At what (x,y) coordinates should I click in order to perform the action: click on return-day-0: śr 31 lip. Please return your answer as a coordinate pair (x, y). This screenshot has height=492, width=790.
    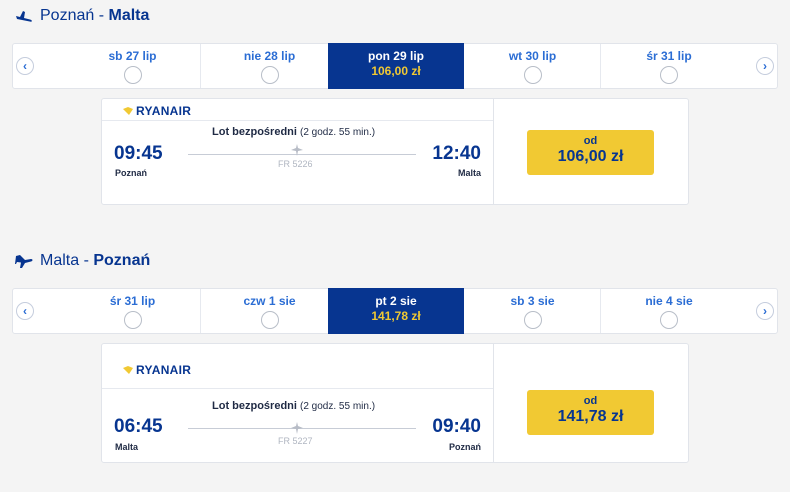
    Looking at the image, I should click on (133, 311).